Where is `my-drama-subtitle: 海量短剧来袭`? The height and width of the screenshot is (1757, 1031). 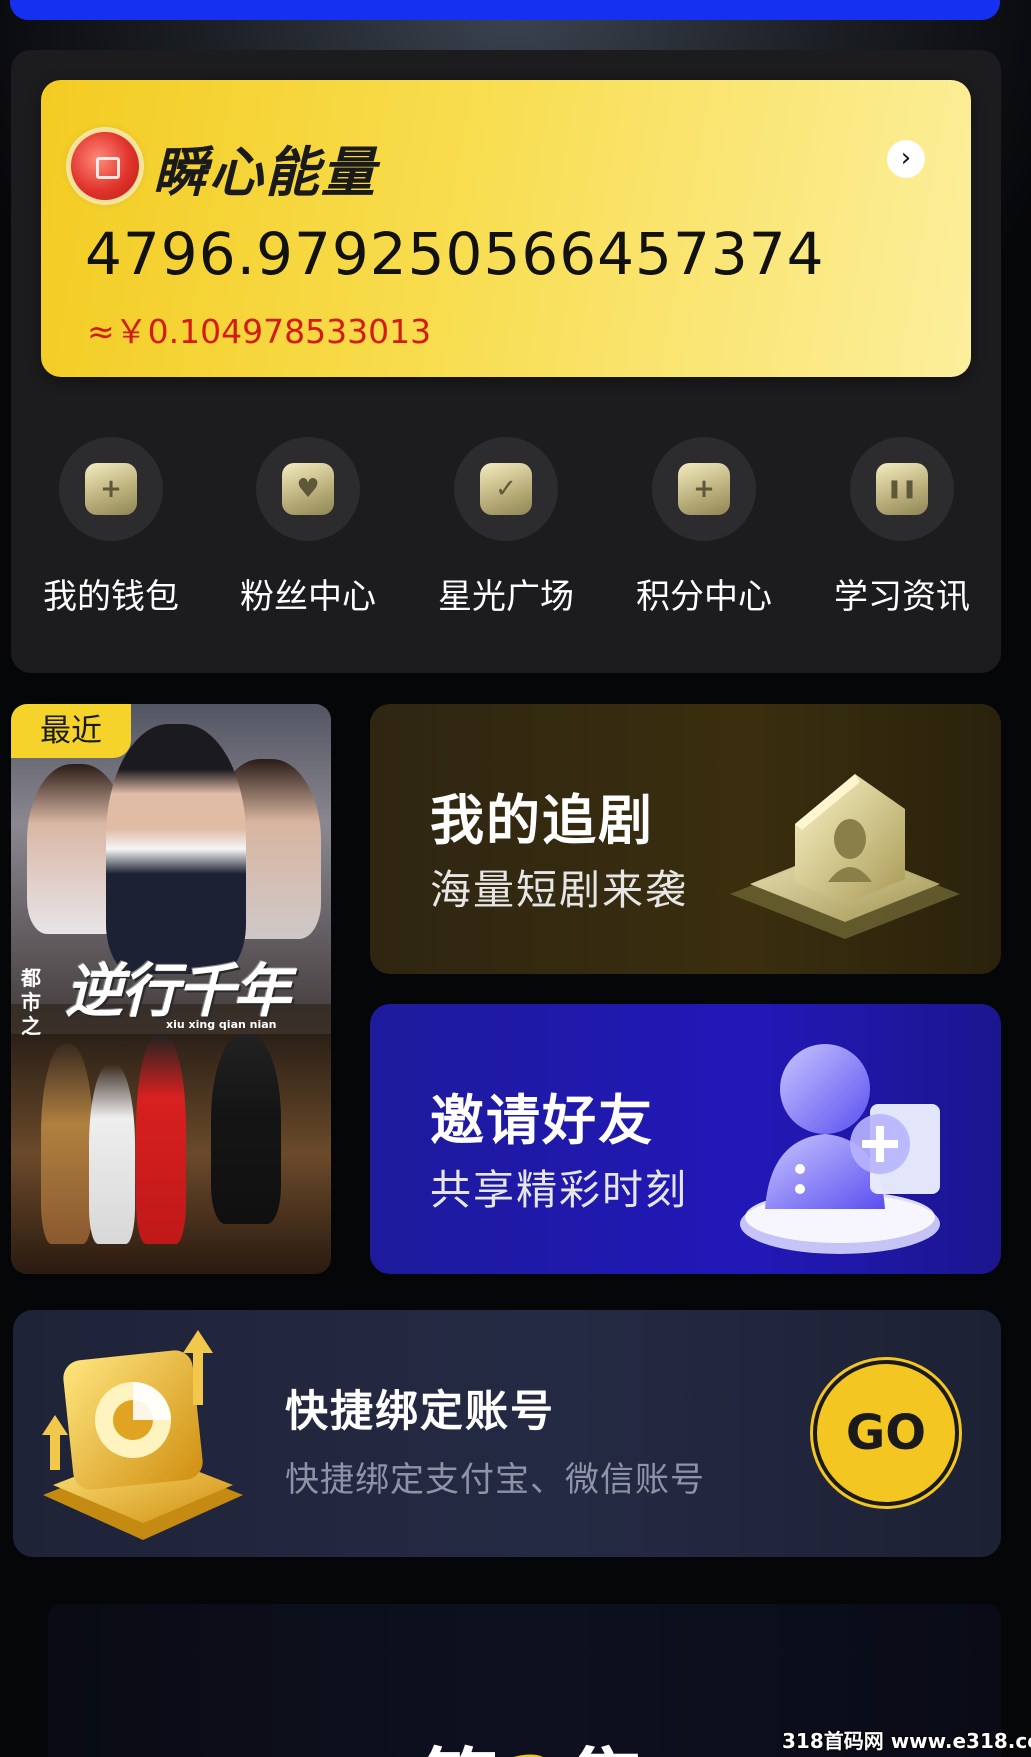 my-drama-subtitle: 海量短剧来袭 is located at coordinates (559, 890).